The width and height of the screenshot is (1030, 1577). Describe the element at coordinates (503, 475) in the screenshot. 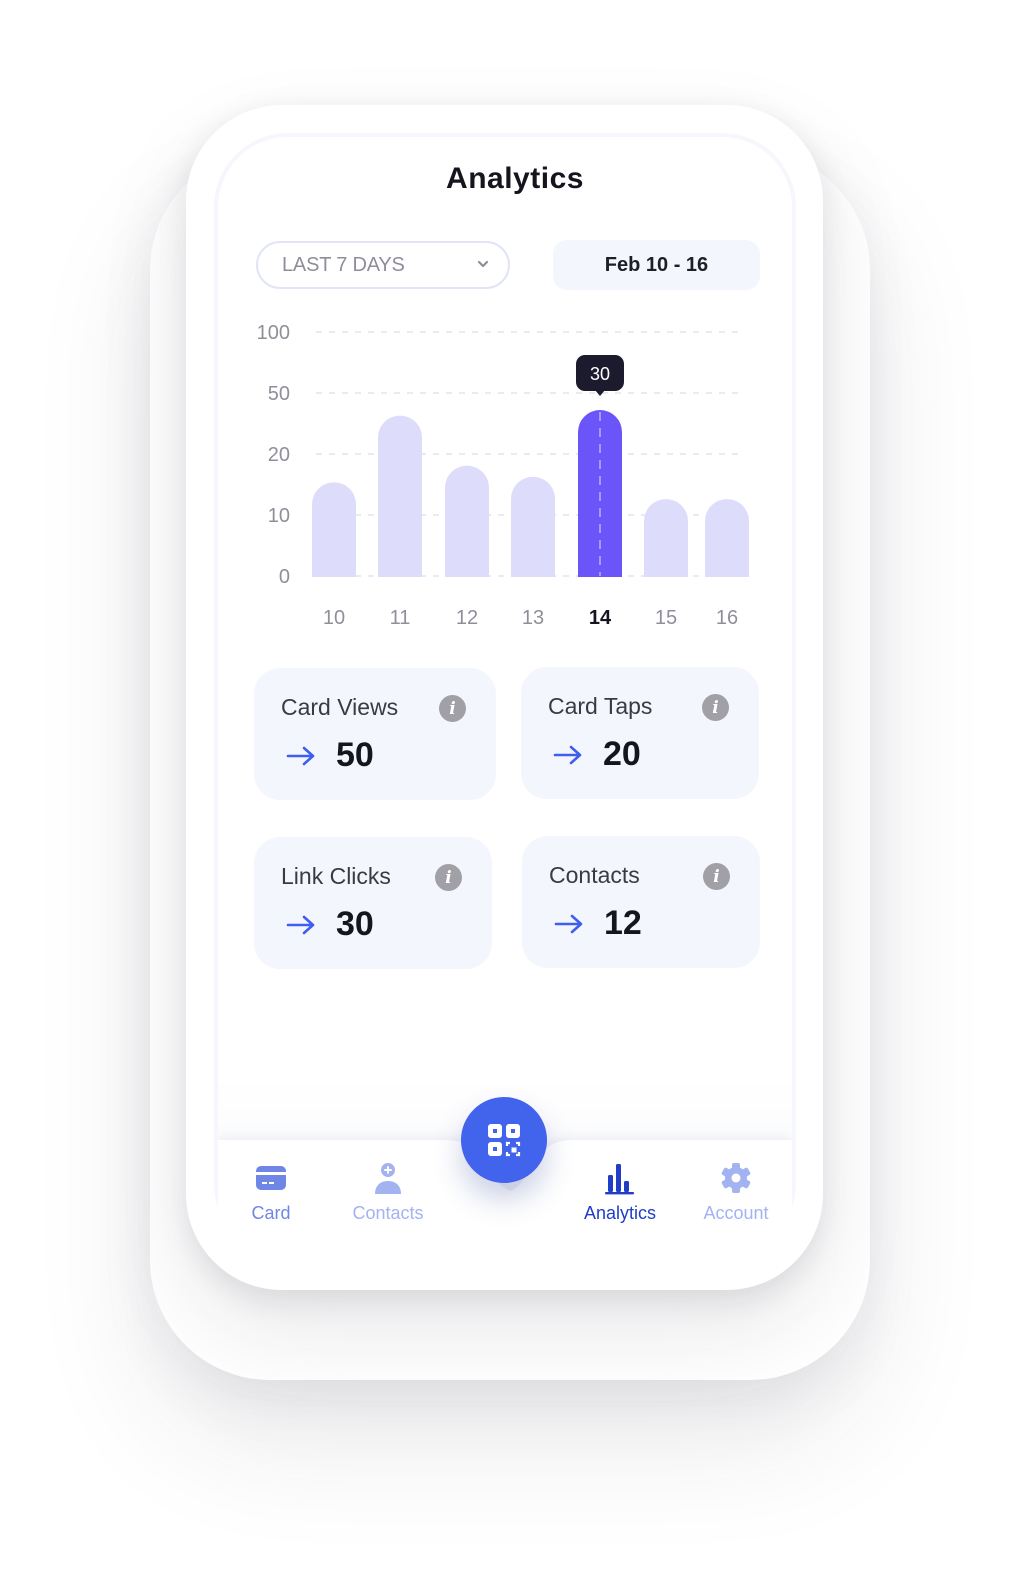

I see `chart-svg: 100502010010 11 12 13 143015 16` at that location.